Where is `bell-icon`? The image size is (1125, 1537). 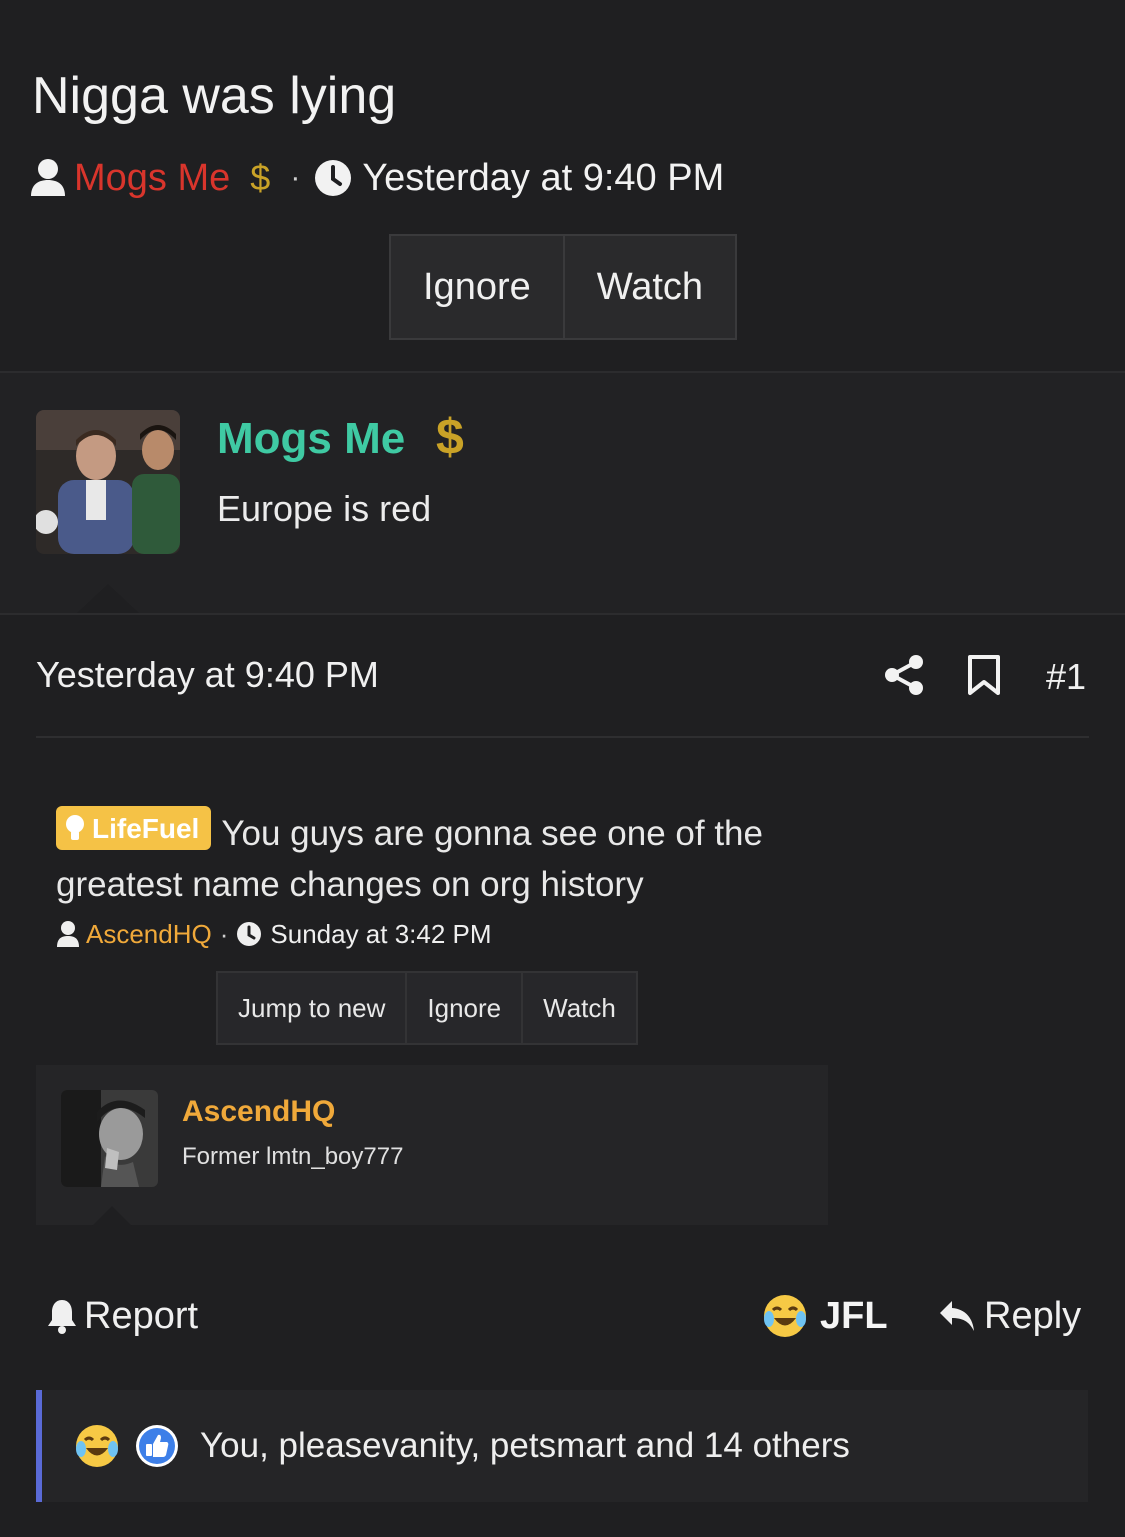 bell-icon is located at coordinates (62, 1317).